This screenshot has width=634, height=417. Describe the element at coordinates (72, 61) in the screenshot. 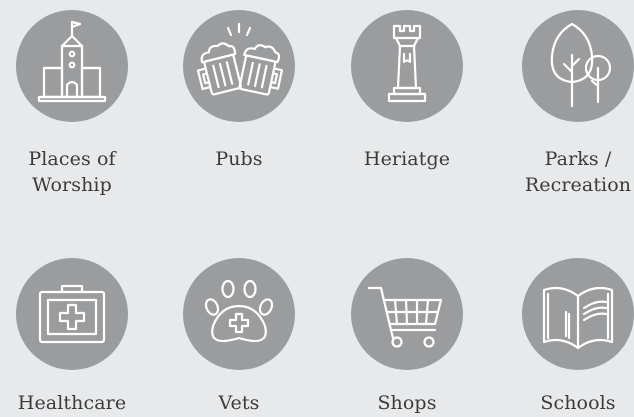

I see `church-icon` at that location.